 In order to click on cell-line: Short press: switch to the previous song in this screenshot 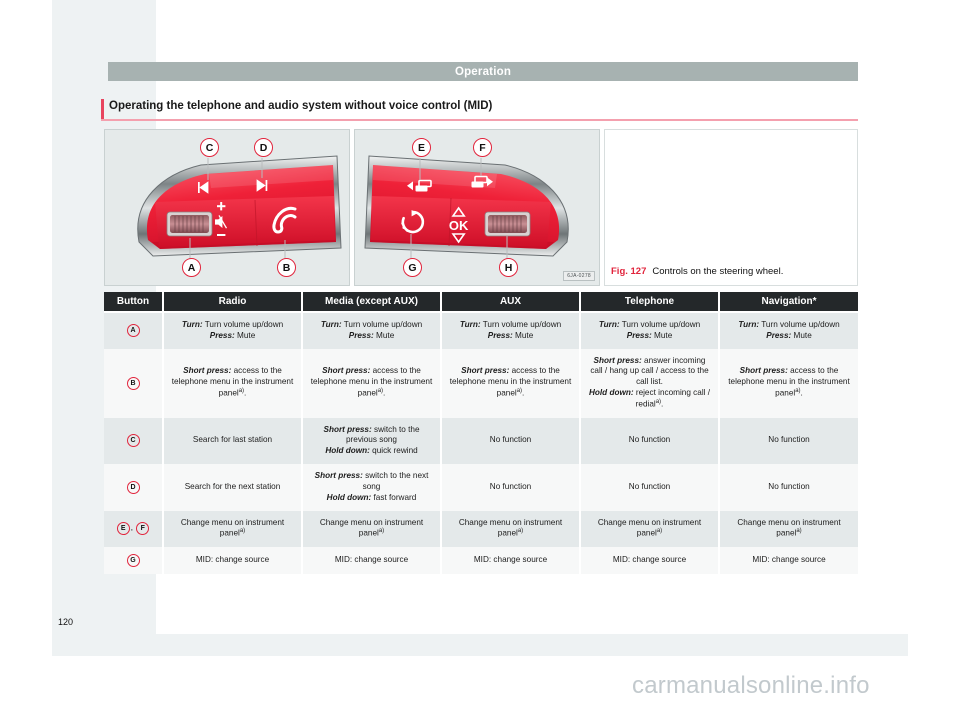, I will do `click(371, 436)`.